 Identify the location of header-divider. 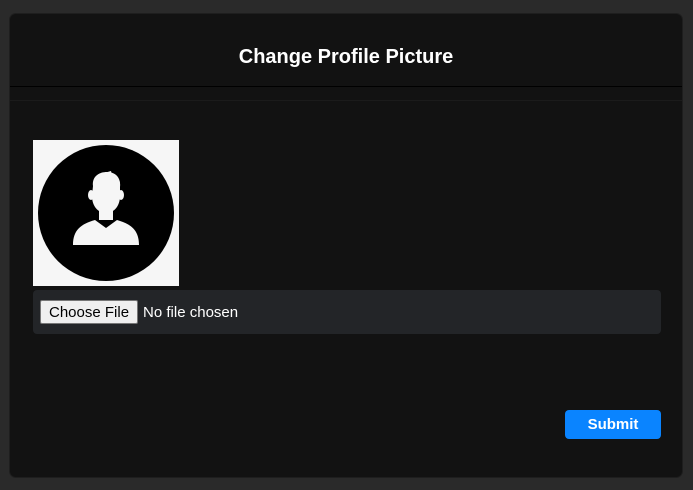
(346, 100).